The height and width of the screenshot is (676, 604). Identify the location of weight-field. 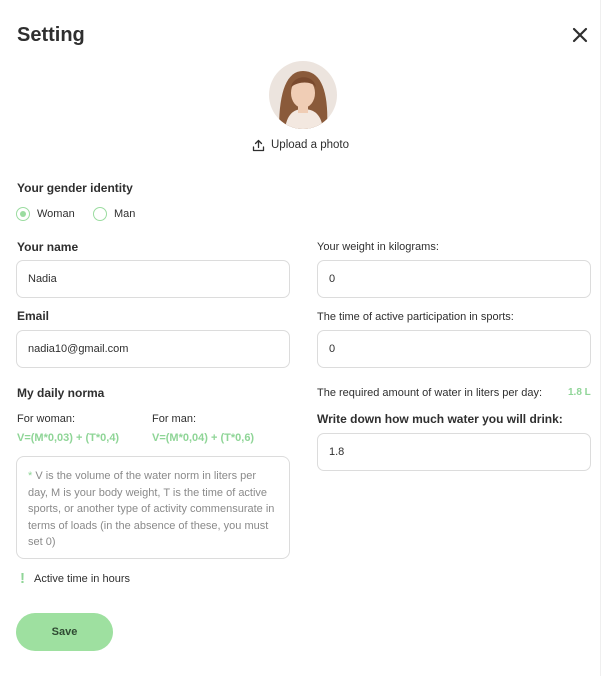
(454, 279).